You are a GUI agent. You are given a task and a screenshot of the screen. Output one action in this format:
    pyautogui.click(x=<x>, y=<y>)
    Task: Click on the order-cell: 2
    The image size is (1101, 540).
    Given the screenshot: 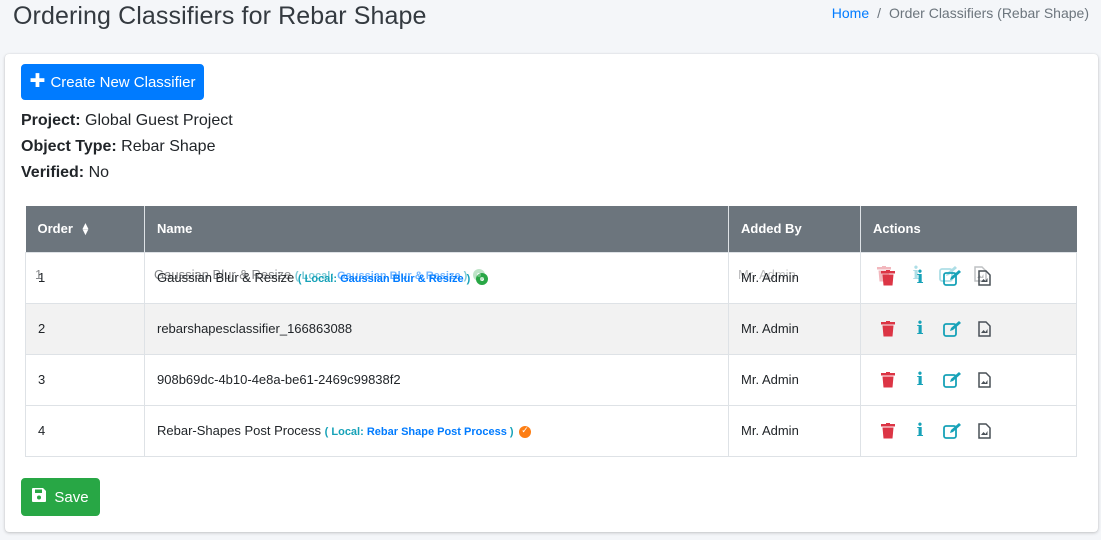 What is the action you would take?
    pyautogui.click(x=85, y=328)
    